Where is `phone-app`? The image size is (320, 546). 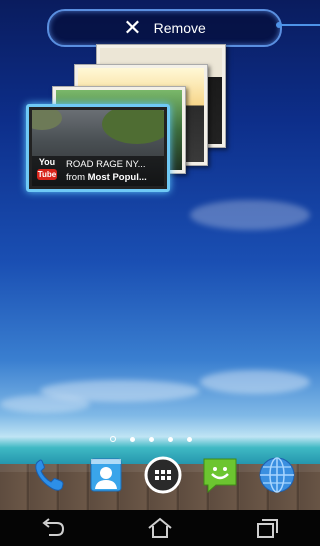 phone-app is located at coordinates (49, 475).